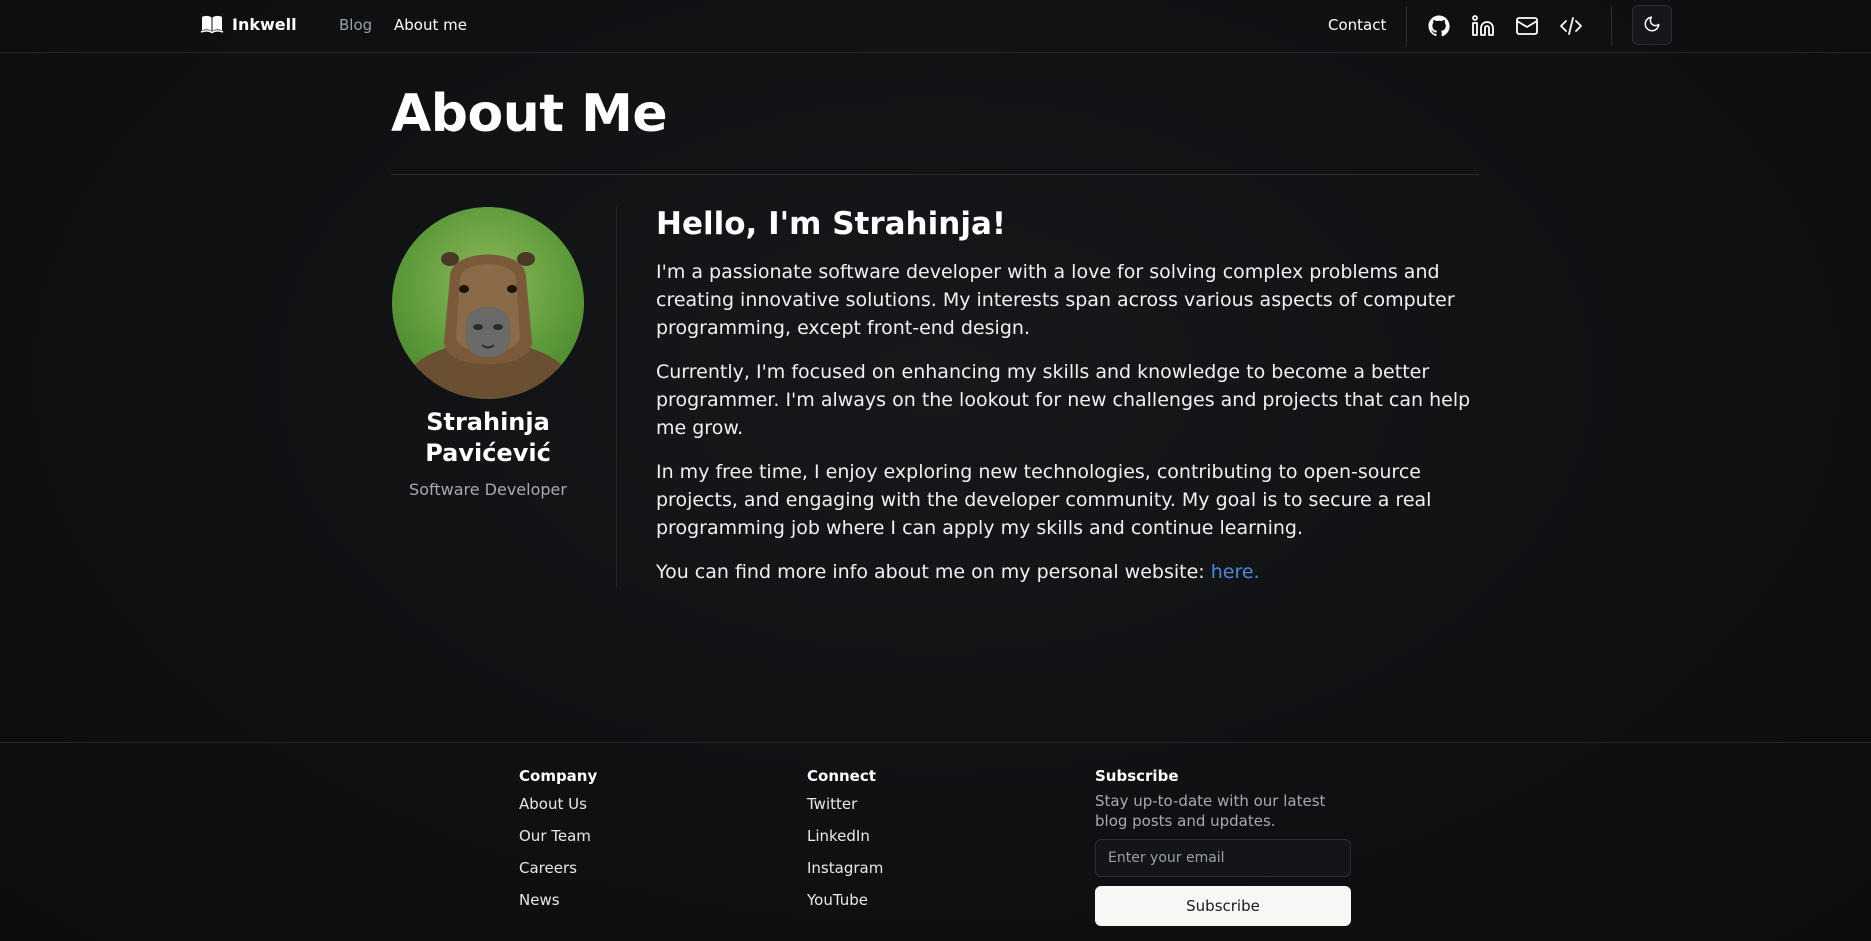 This screenshot has height=941, width=1871. I want to click on book-icon, so click(212, 24).